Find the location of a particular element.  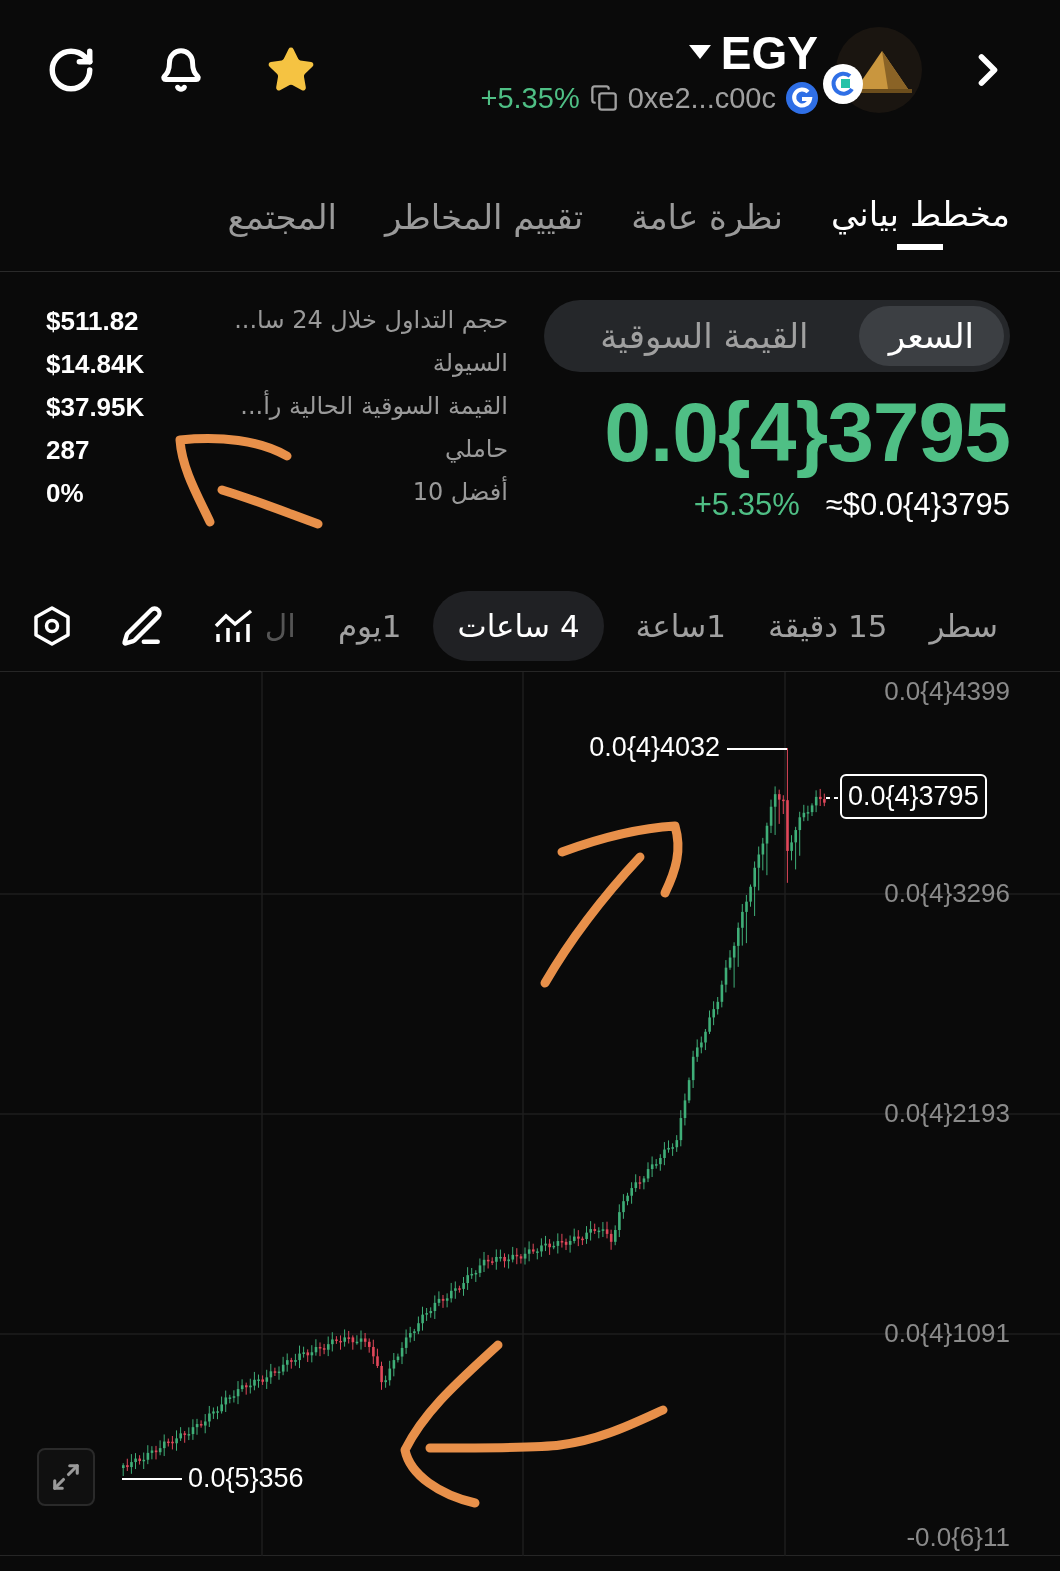

interval-tab: 4 ساعات is located at coordinates (518, 625).